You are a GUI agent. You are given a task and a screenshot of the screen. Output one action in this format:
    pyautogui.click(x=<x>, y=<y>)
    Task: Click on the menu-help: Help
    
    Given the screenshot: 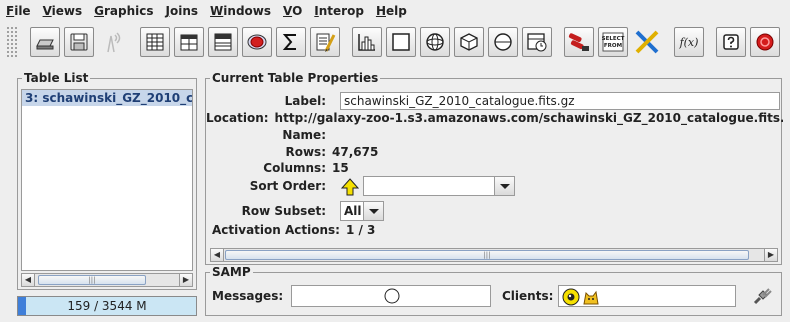 What is the action you would take?
    pyautogui.click(x=391, y=11)
    